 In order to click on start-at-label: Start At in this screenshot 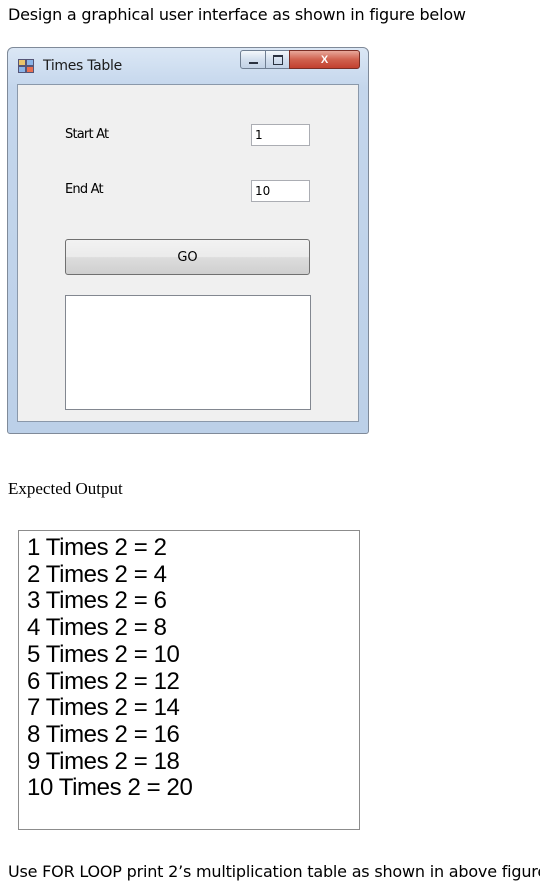, I will do `click(87, 134)`.